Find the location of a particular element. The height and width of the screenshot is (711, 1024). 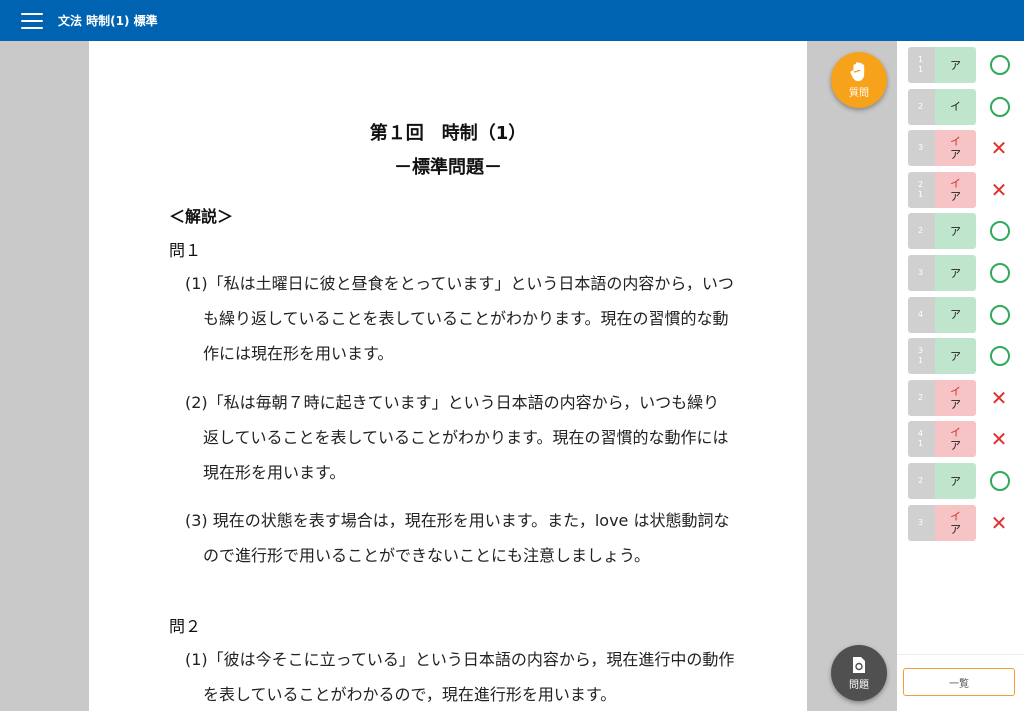

question-number: 31 is located at coordinates (921, 356).